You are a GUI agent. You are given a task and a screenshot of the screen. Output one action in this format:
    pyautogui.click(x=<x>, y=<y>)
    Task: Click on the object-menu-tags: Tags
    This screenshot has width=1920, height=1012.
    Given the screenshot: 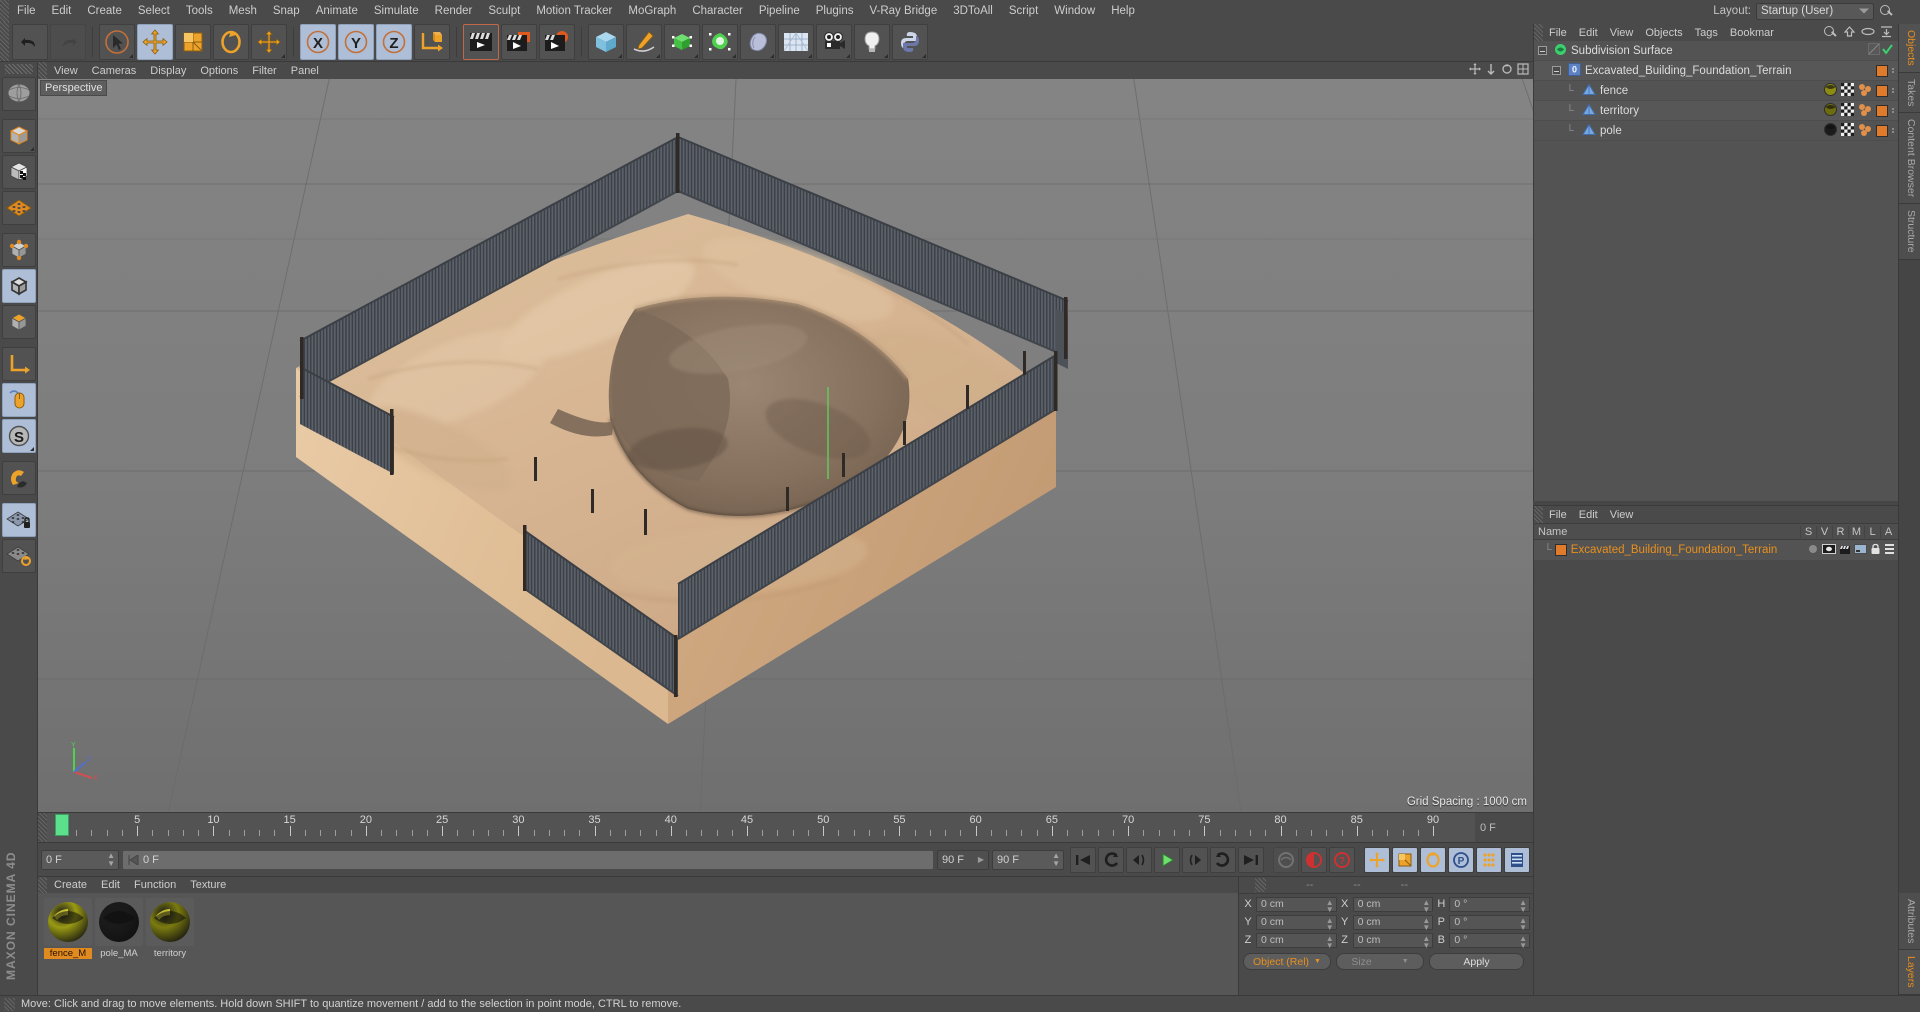 What is the action you would take?
    pyautogui.click(x=1706, y=33)
    